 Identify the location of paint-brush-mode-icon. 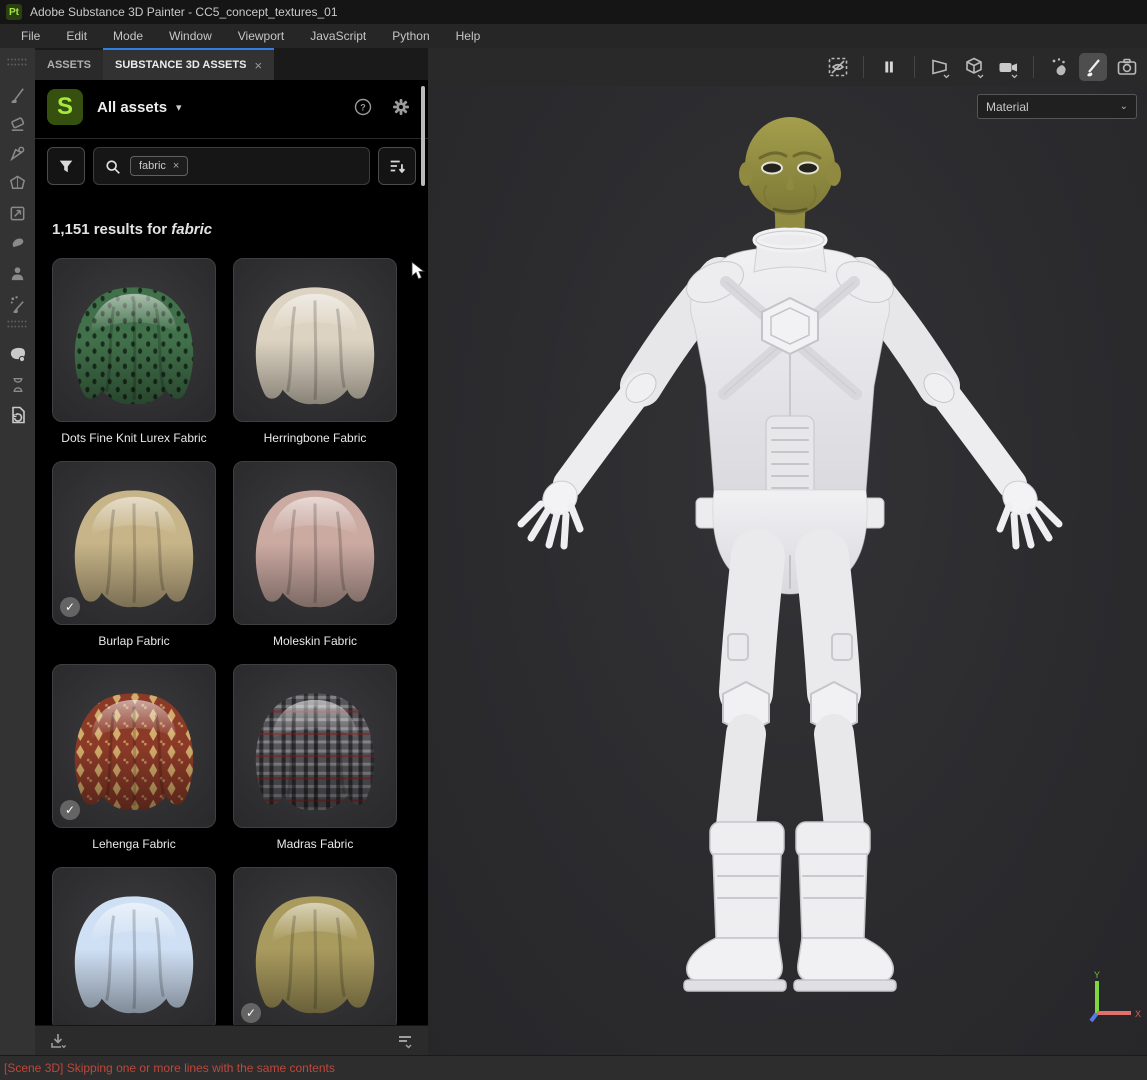
(1093, 67).